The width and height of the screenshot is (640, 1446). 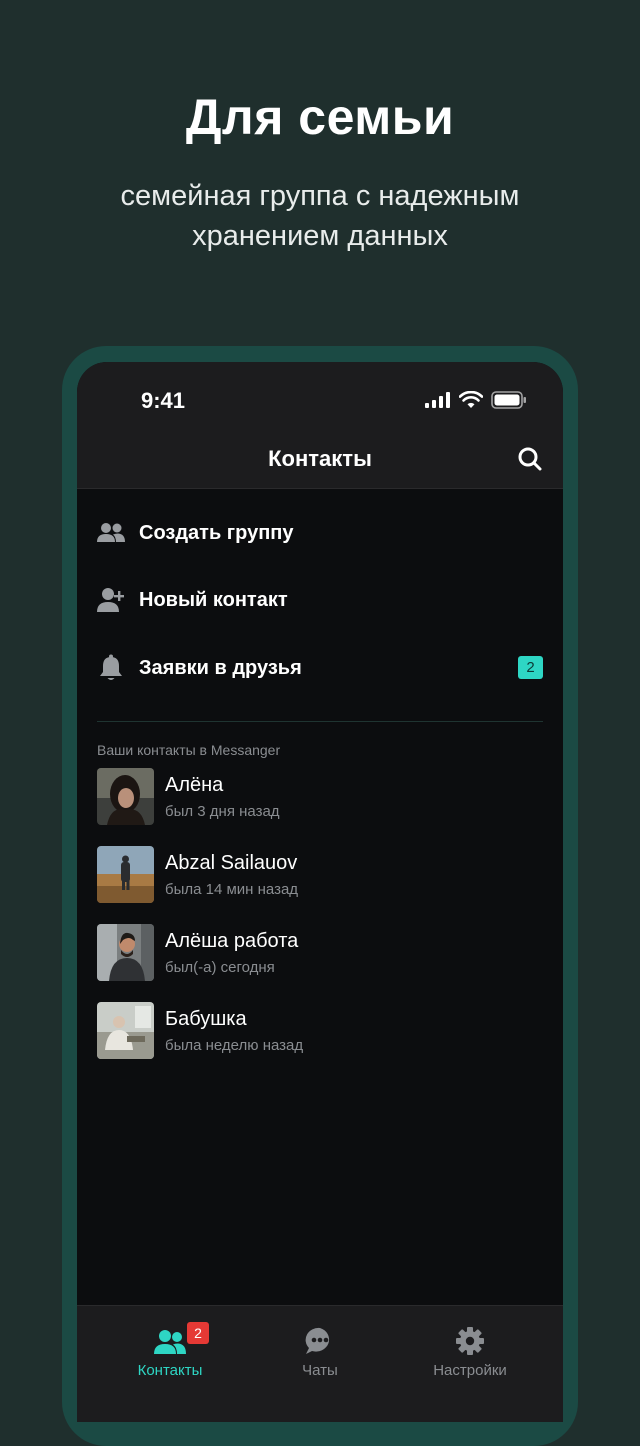 I want to click on tab-bar: 2 Контакты Чаты Настройки, so click(x=320, y=1363).